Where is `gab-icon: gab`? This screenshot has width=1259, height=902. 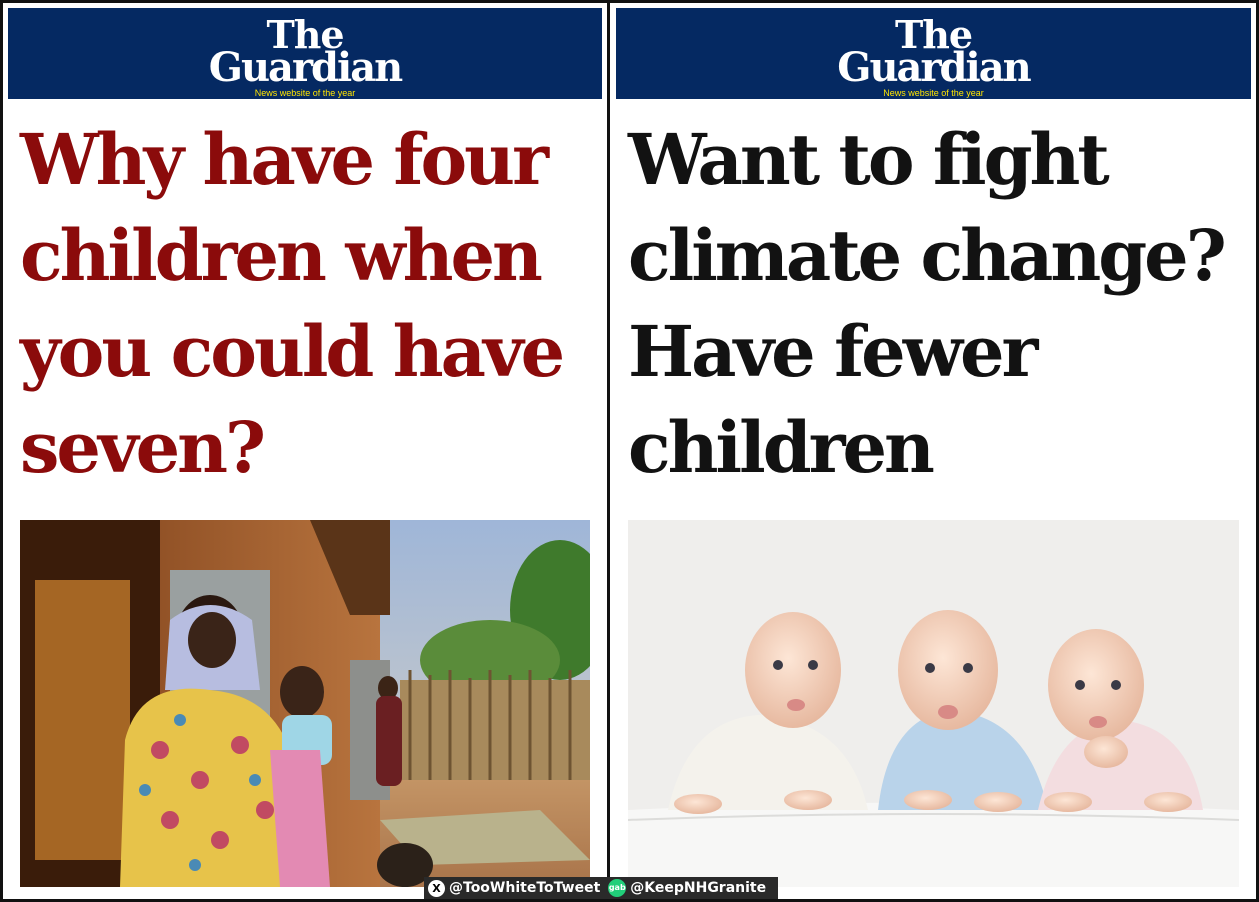
gab-icon: gab is located at coordinates (617, 888).